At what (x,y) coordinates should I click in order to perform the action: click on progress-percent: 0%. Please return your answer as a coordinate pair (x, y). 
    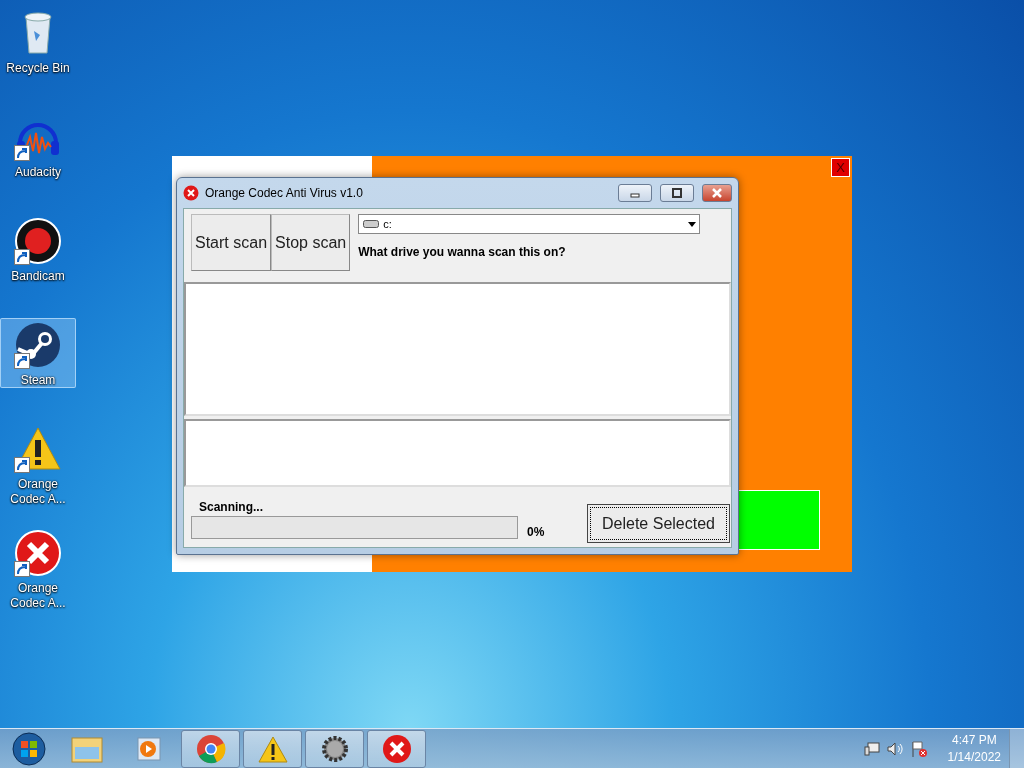
    Looking at the image, I should click on (536, 532).